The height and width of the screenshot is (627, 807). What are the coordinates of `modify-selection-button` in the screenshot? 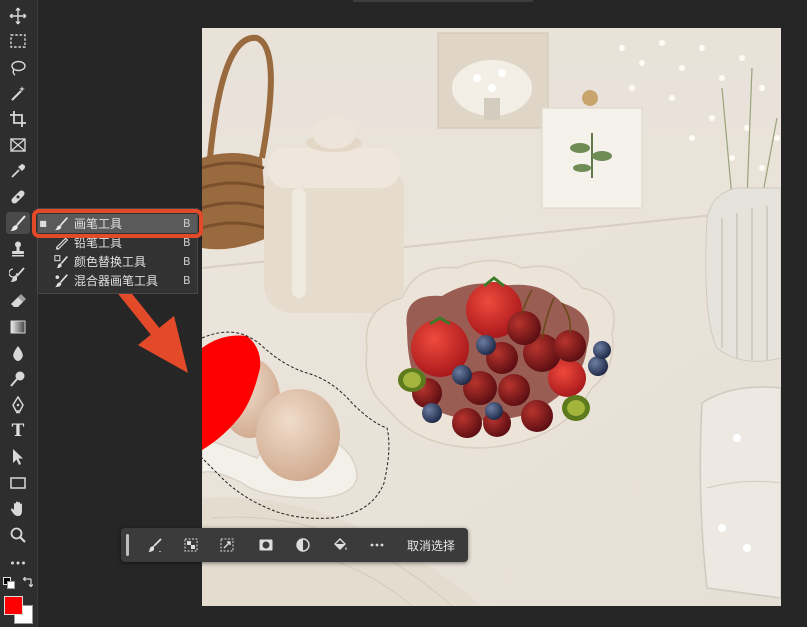 It's located at (155, 545).